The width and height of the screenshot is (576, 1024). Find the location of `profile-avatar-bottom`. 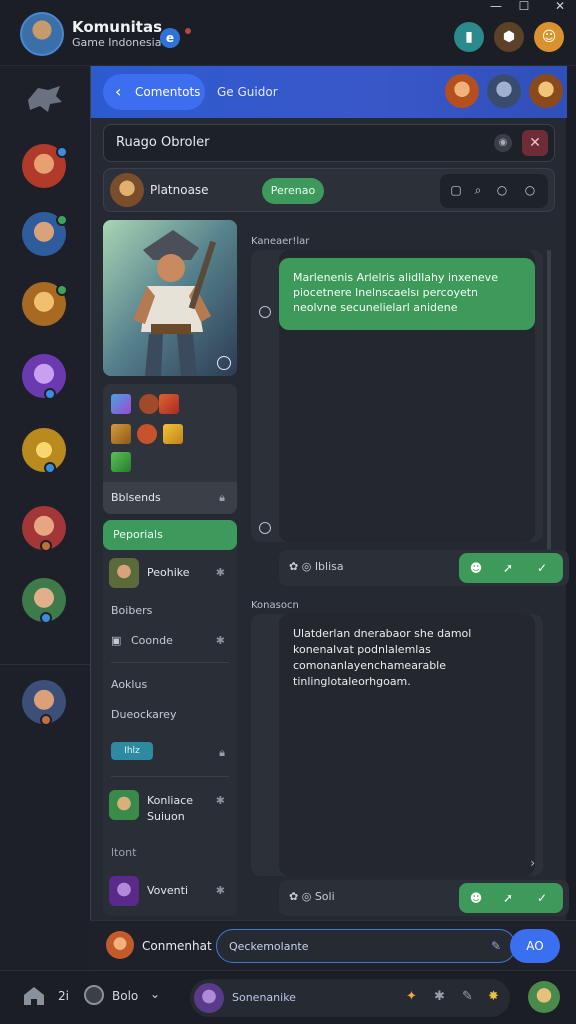

profile-avatar-bottom is located at coordinates (544, 997).